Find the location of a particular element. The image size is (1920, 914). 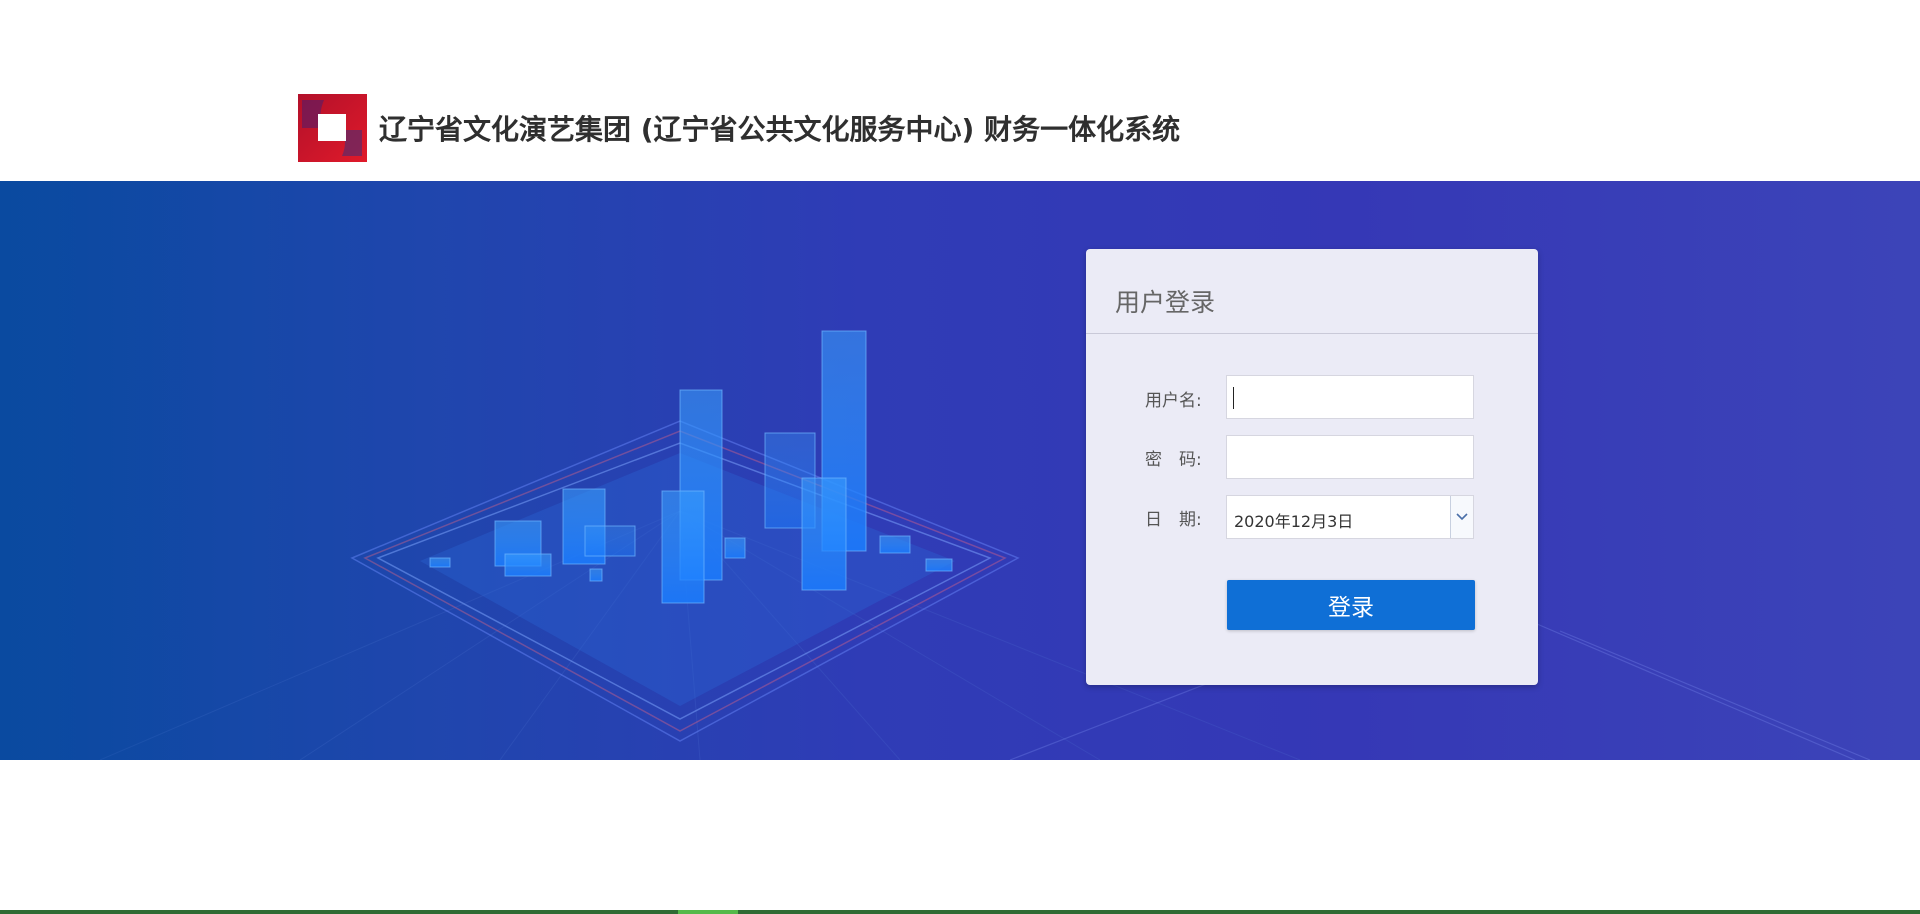

date-value: 2020年12月3日 is located at coordinates (1294, 521).